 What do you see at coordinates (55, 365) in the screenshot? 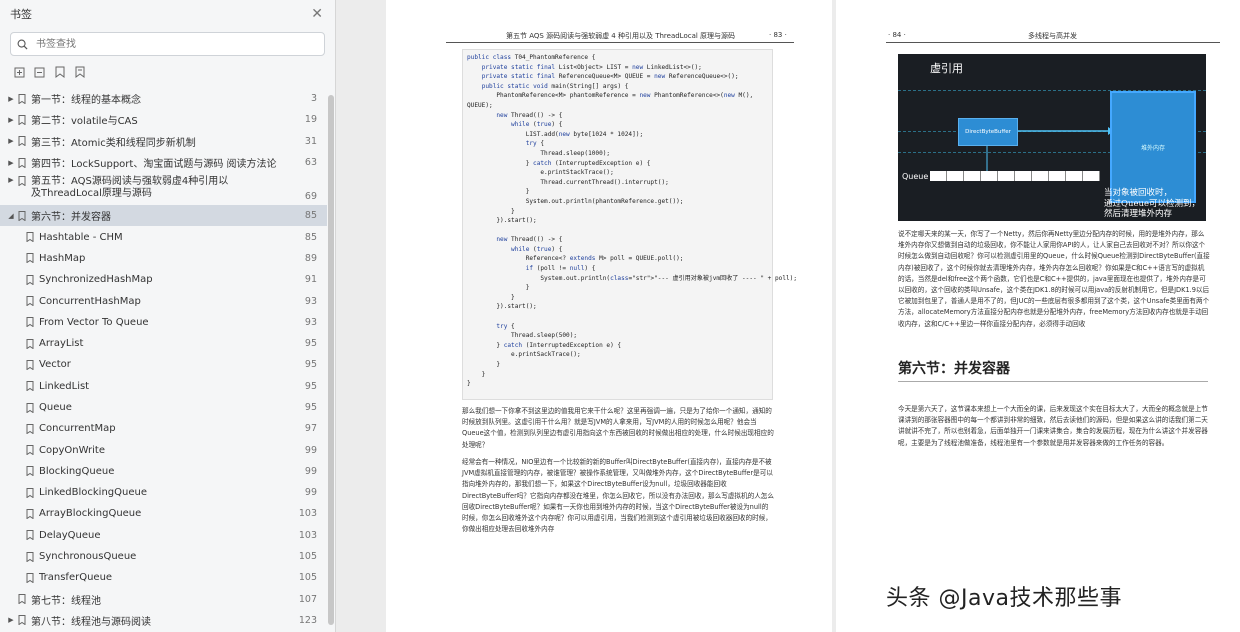
I see `bookmark-label: Vector` at bounding box center [55, 365].